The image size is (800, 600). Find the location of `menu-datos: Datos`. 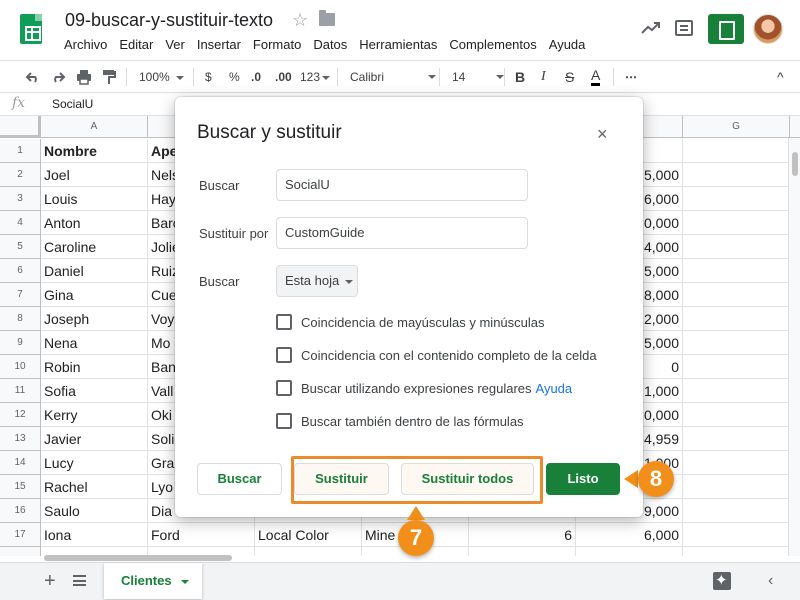

menu-datos: Datos is located at coordinates (330, 44).